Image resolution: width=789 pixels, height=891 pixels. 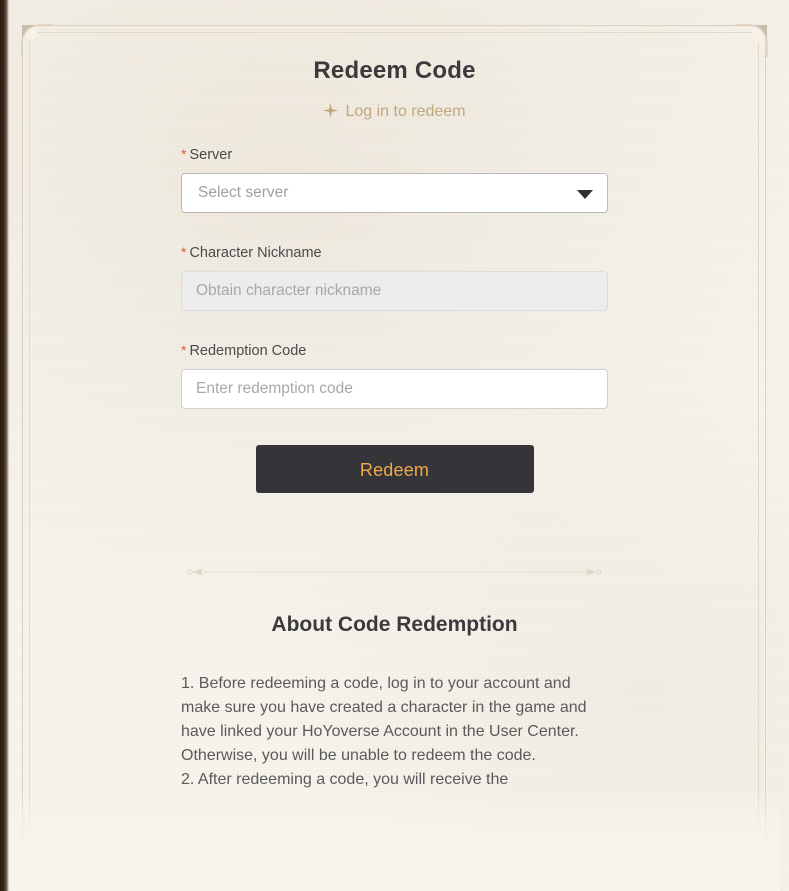 I want to click on redemption-code-field-label: * Redemption Code, so click(x=394, y=350).